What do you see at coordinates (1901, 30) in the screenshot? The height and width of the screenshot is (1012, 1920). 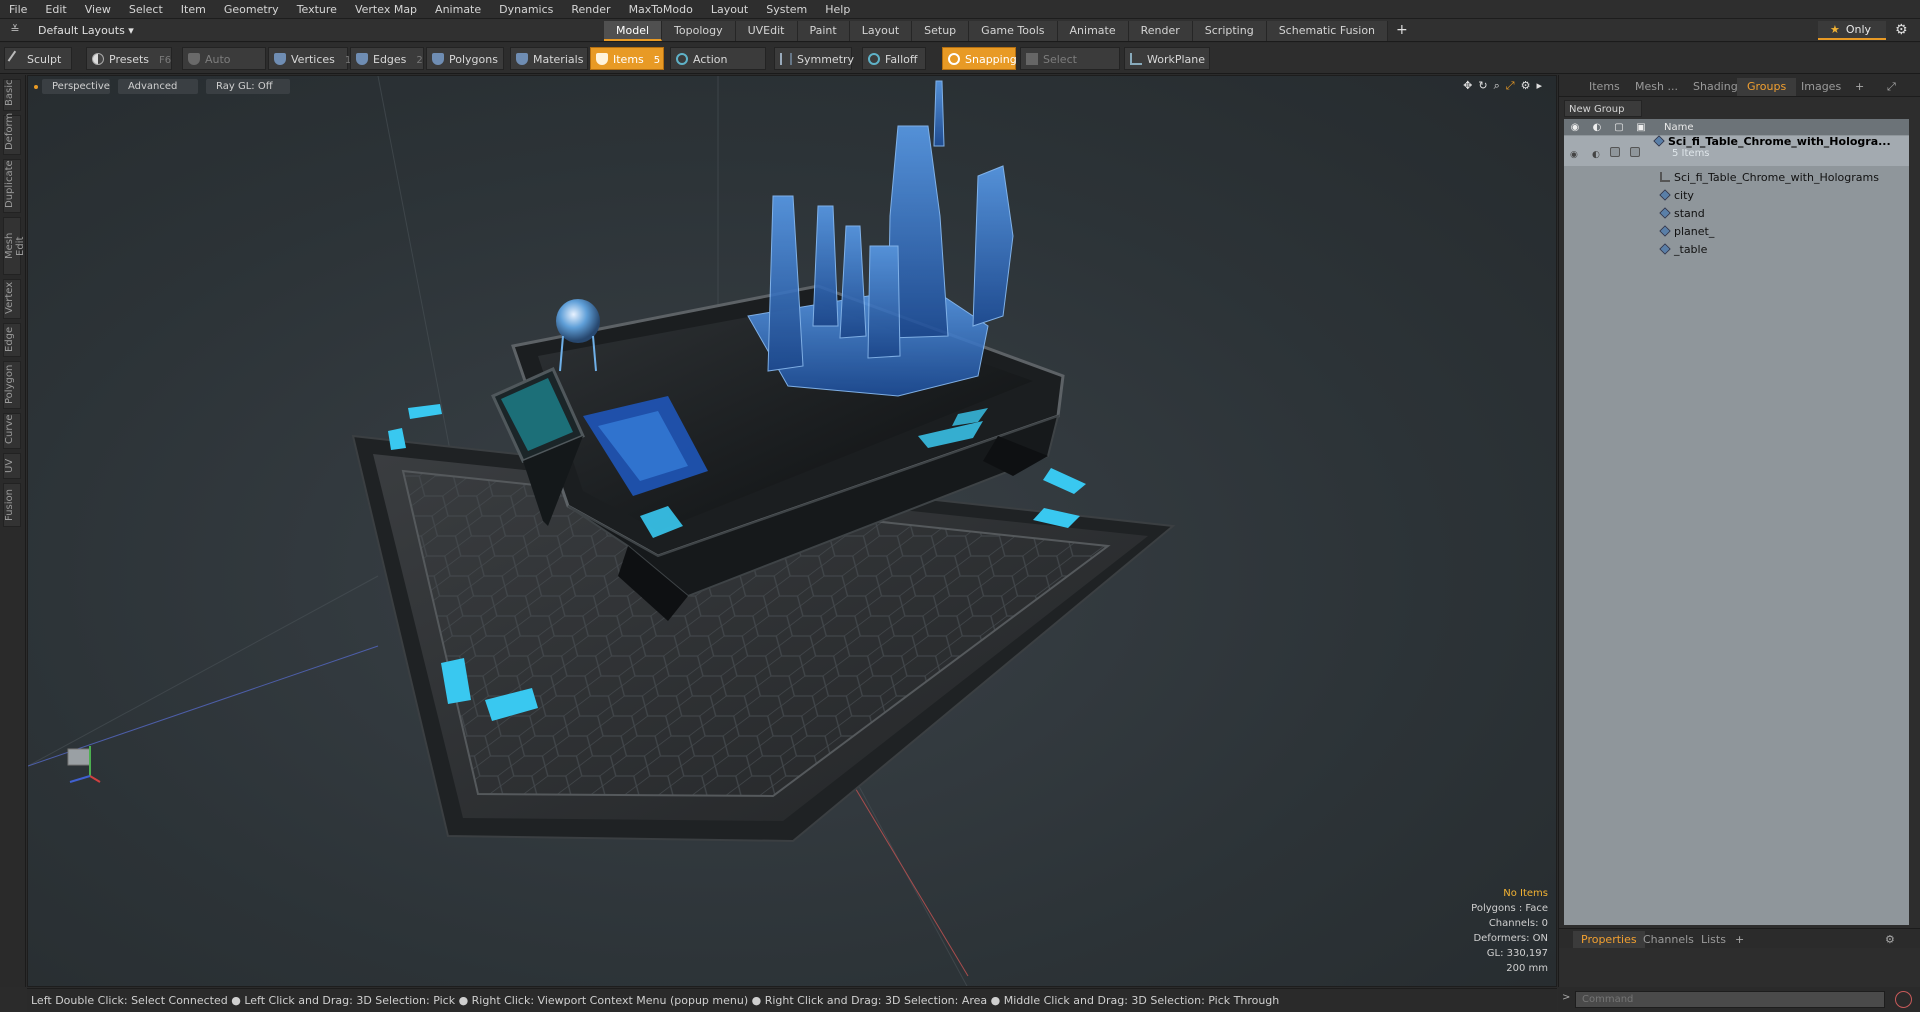 I see `gear-icon: ⚙` at bounding box center [1901, 30].